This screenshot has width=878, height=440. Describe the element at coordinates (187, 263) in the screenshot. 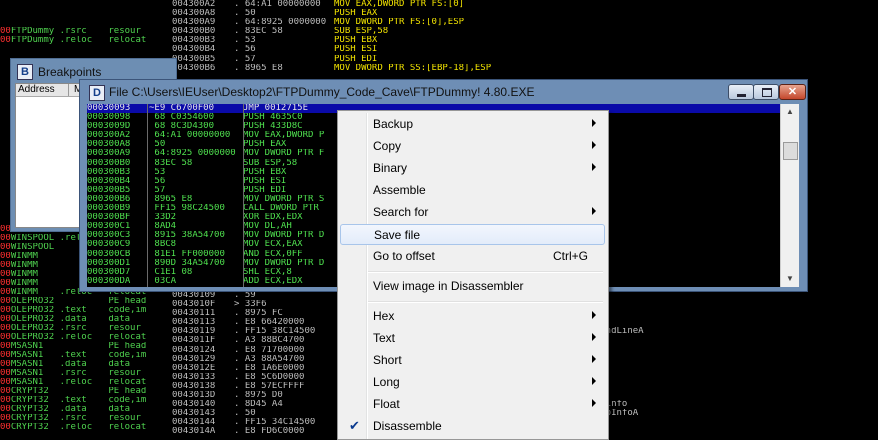

I see `code-hex: 890D 34A54700` at that location.